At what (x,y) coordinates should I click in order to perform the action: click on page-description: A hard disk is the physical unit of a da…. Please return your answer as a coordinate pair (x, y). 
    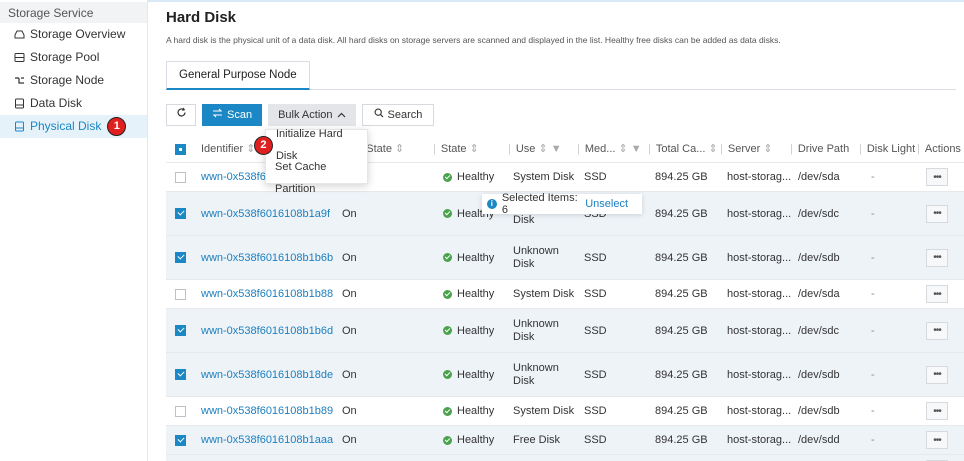
    Looking at the image, I should click on (473, 40).